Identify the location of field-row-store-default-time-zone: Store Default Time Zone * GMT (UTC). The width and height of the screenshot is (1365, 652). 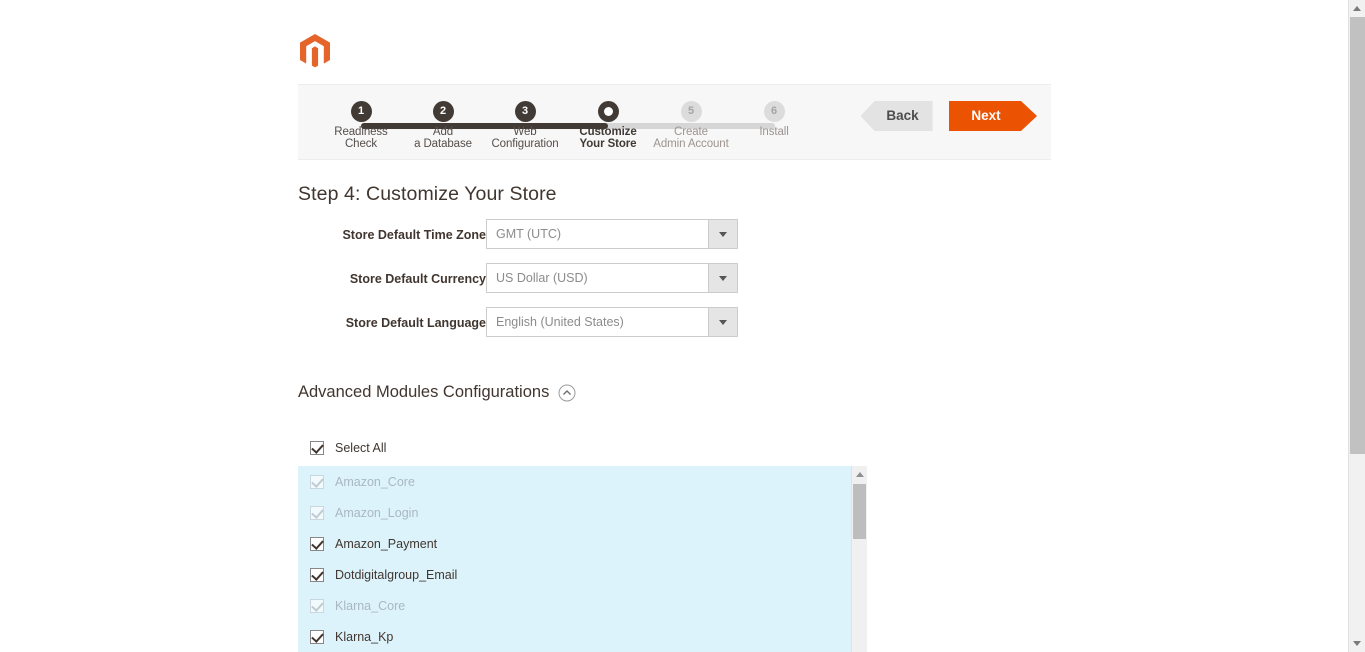
(528, 241).